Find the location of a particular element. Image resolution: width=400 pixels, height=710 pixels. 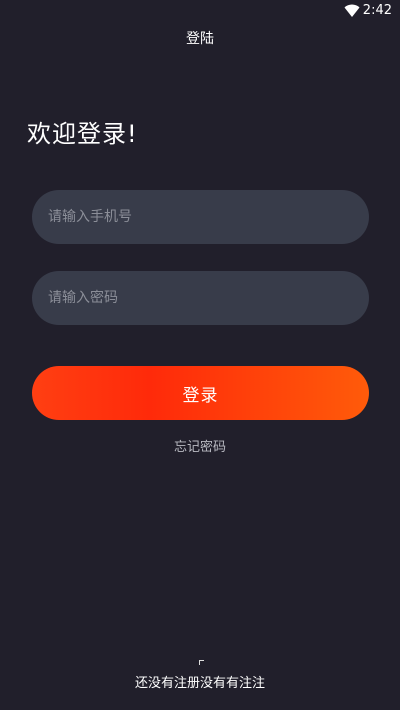

phone-field is located at coordinates (200, 217).